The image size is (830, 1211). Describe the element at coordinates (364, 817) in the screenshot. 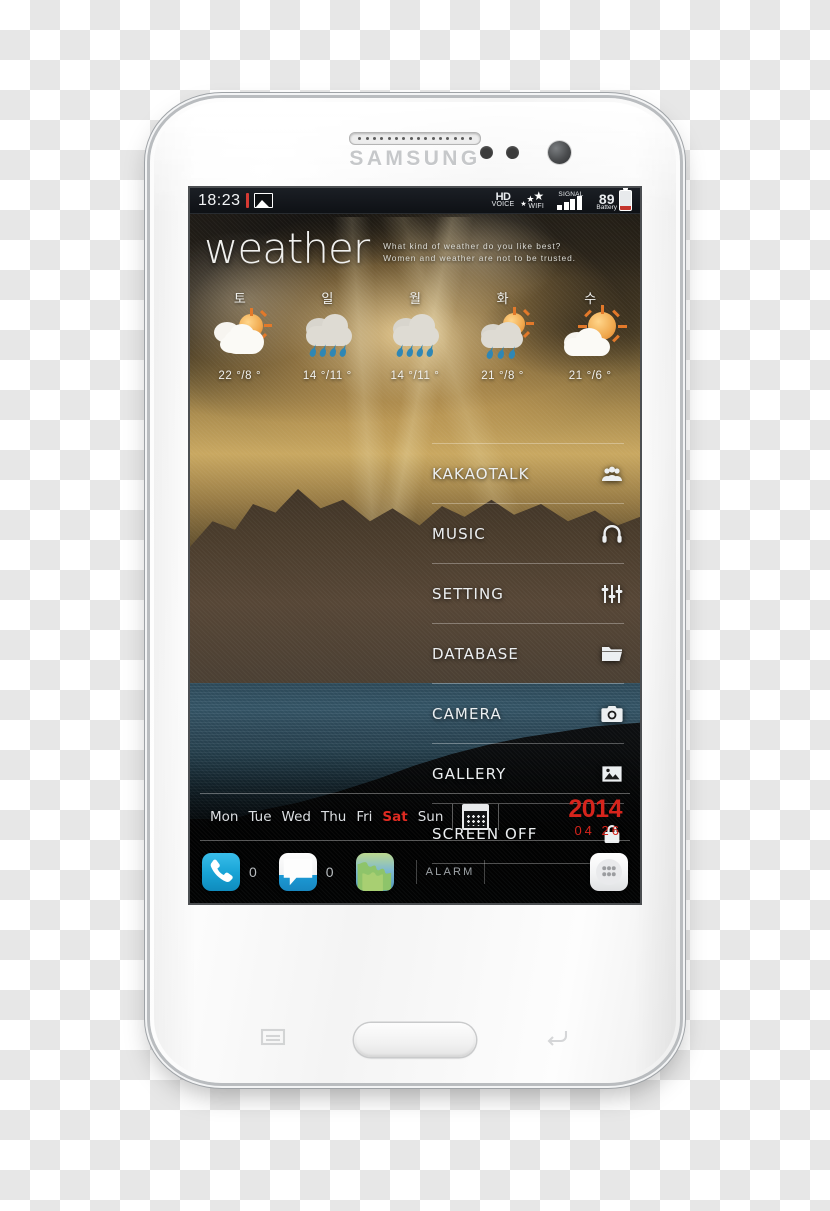

I see `weekday-fri: Fri` at that location.